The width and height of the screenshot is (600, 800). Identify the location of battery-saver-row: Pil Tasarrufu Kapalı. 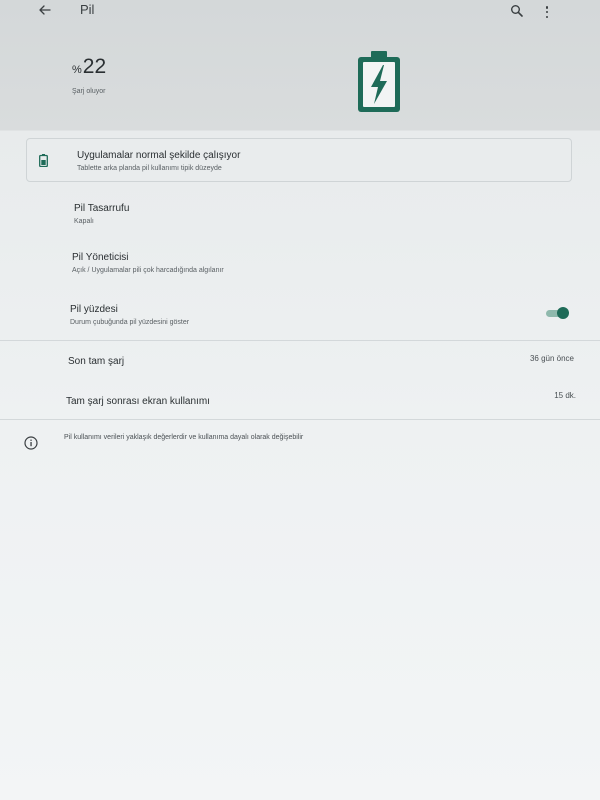
(300, 216).